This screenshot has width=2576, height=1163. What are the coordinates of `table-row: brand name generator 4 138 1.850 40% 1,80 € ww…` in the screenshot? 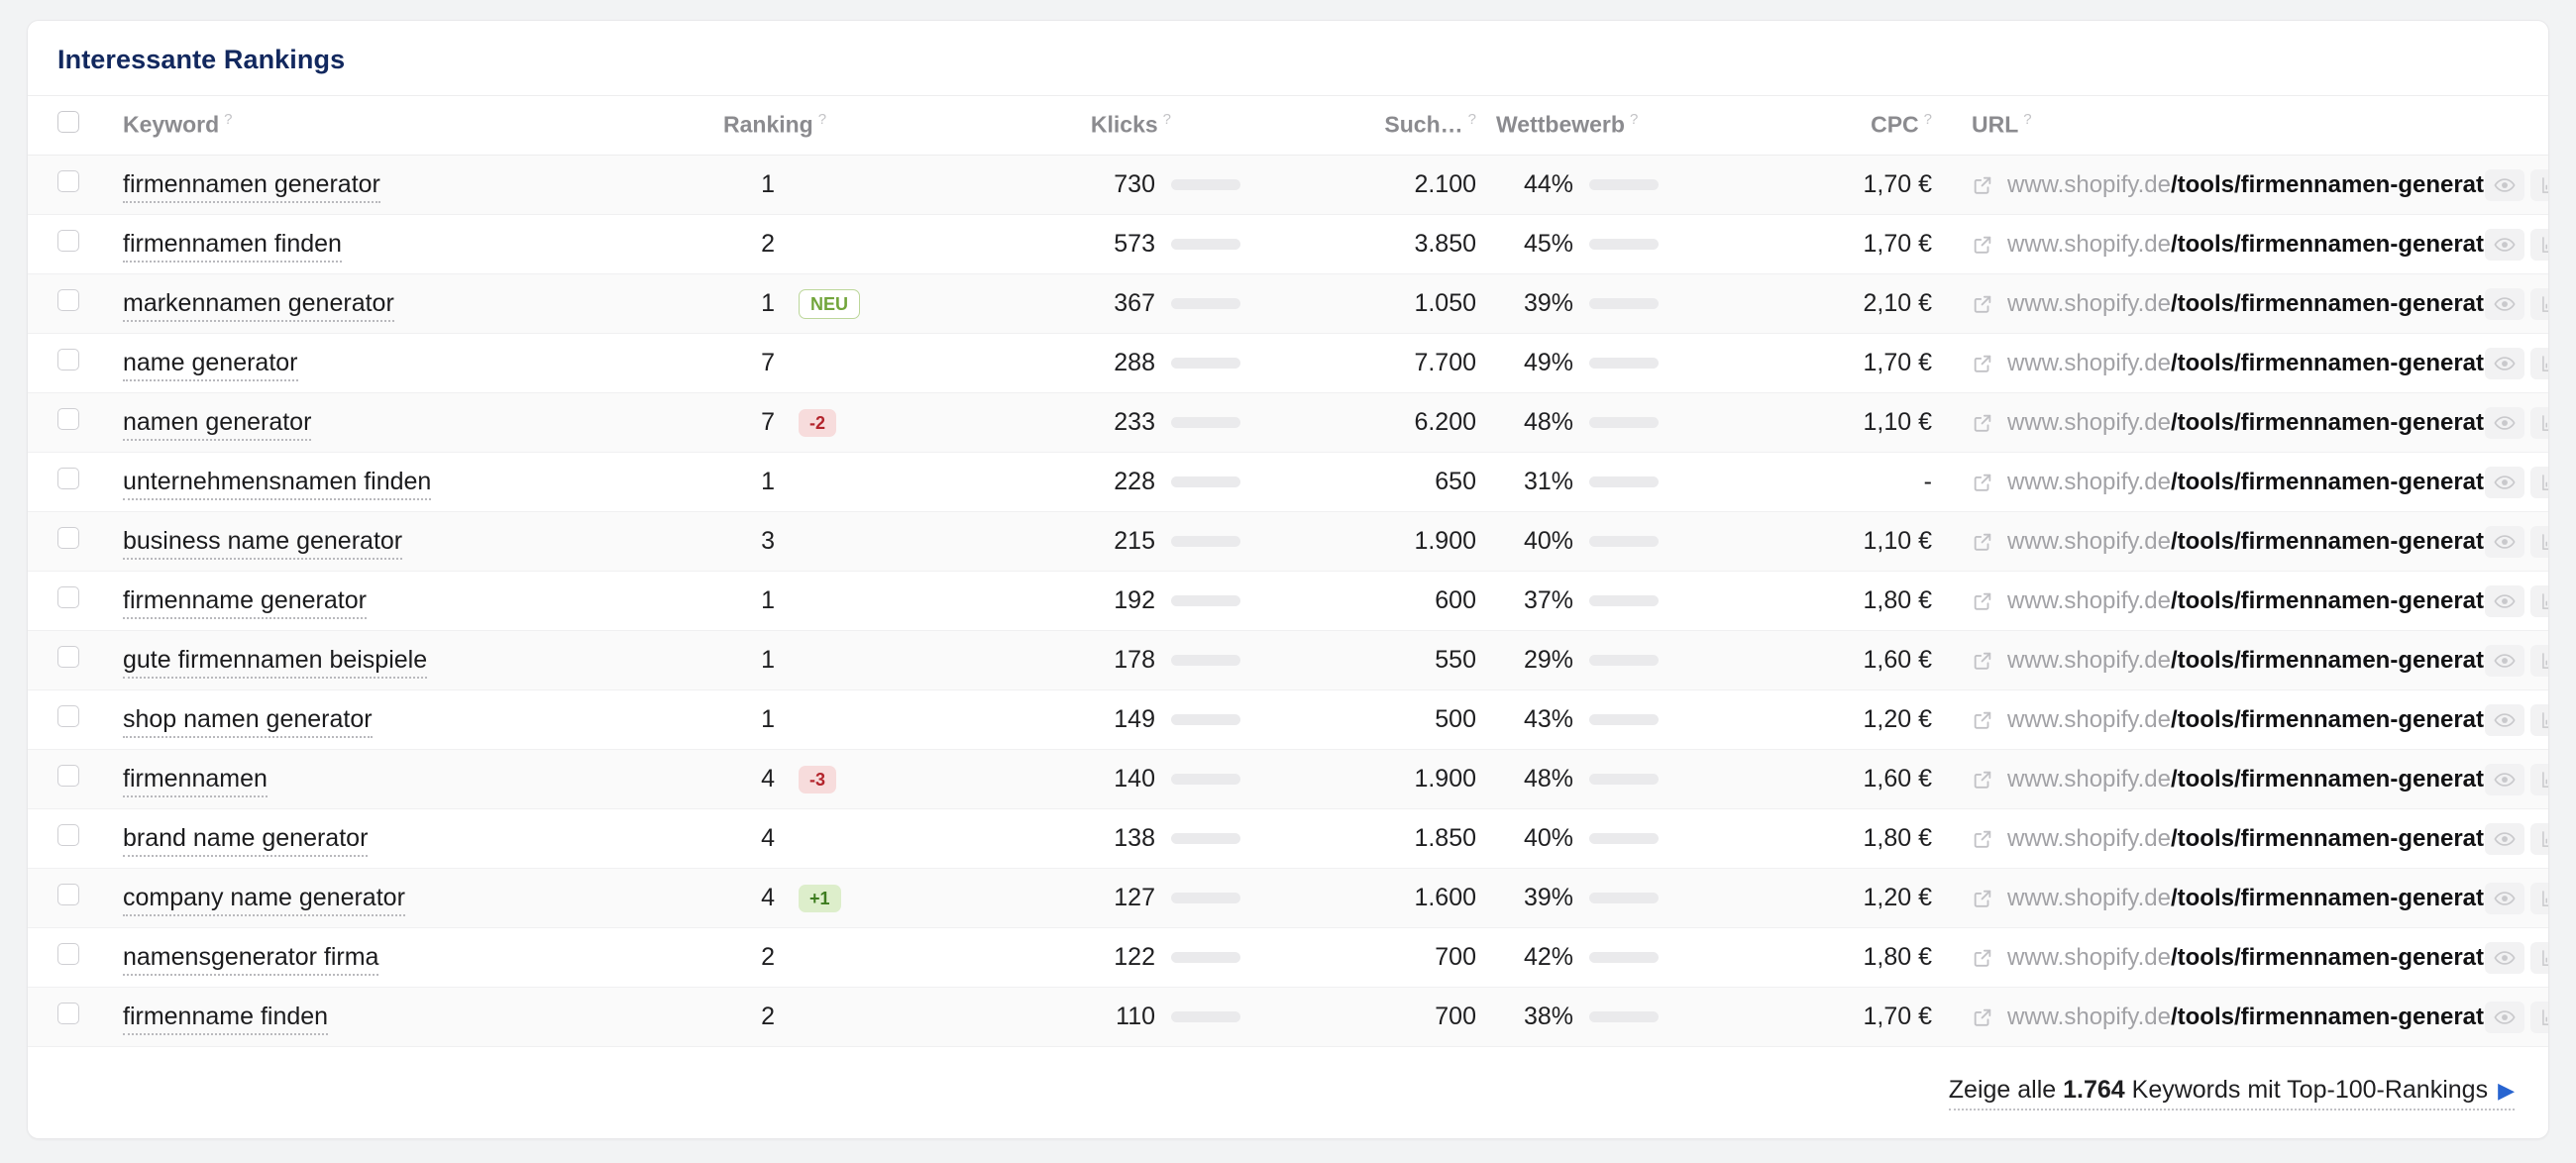 It's located at (1288, 838).